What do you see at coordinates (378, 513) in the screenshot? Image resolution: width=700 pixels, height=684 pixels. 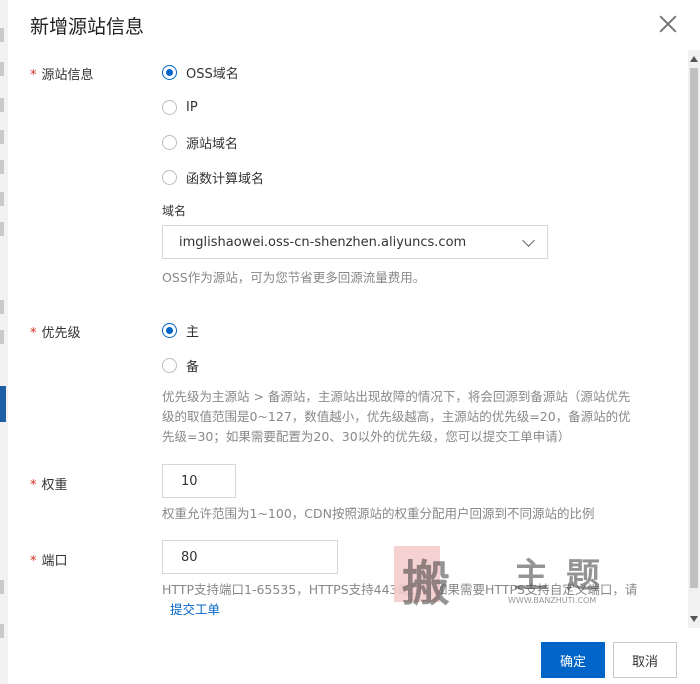 I see `weight-help-text: 权重允许范围为1~100，CDN按照源站的权重分配用户回源到不同源站的比例` at bounding box center [378, 513].